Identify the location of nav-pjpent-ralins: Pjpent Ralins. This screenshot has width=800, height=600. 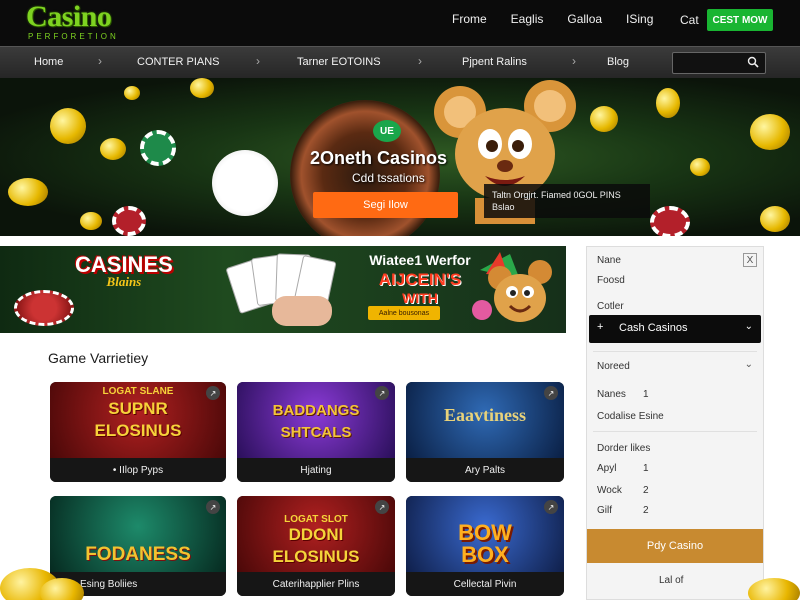
(494, 62).